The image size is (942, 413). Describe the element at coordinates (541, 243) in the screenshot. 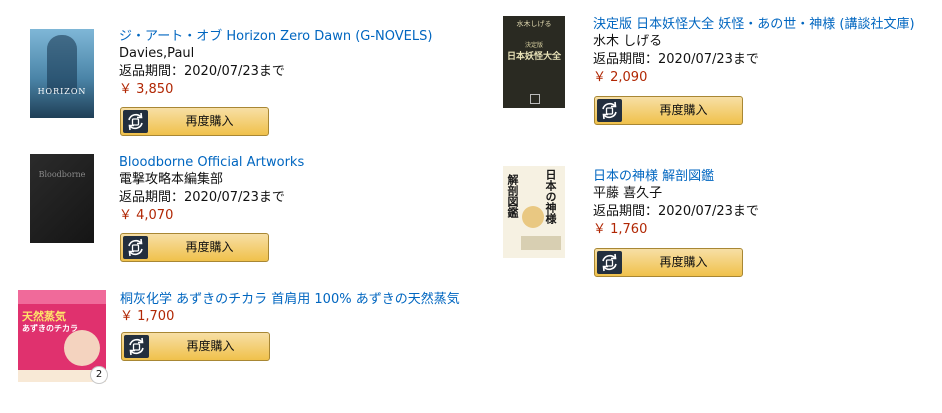

I see `cover-band` at that location.